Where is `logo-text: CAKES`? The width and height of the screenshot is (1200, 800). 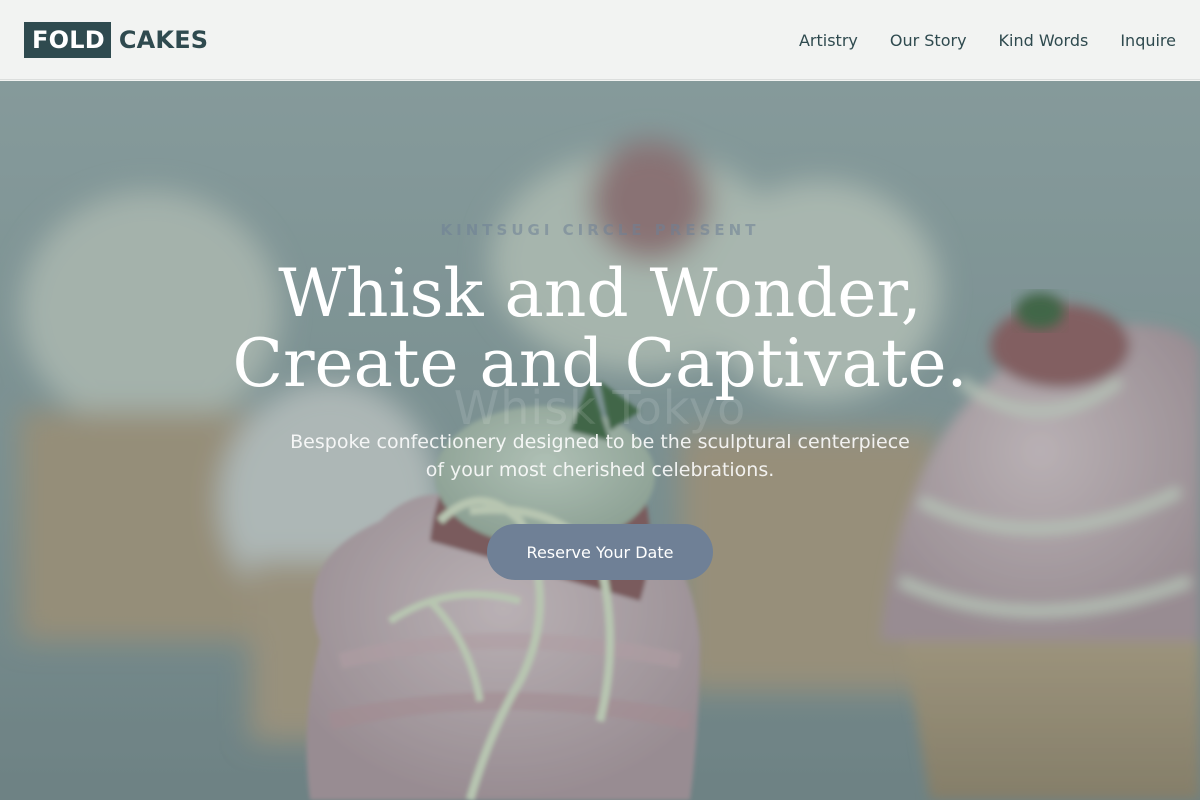
logo-text: CAKES is located at coordinates (163, 40).